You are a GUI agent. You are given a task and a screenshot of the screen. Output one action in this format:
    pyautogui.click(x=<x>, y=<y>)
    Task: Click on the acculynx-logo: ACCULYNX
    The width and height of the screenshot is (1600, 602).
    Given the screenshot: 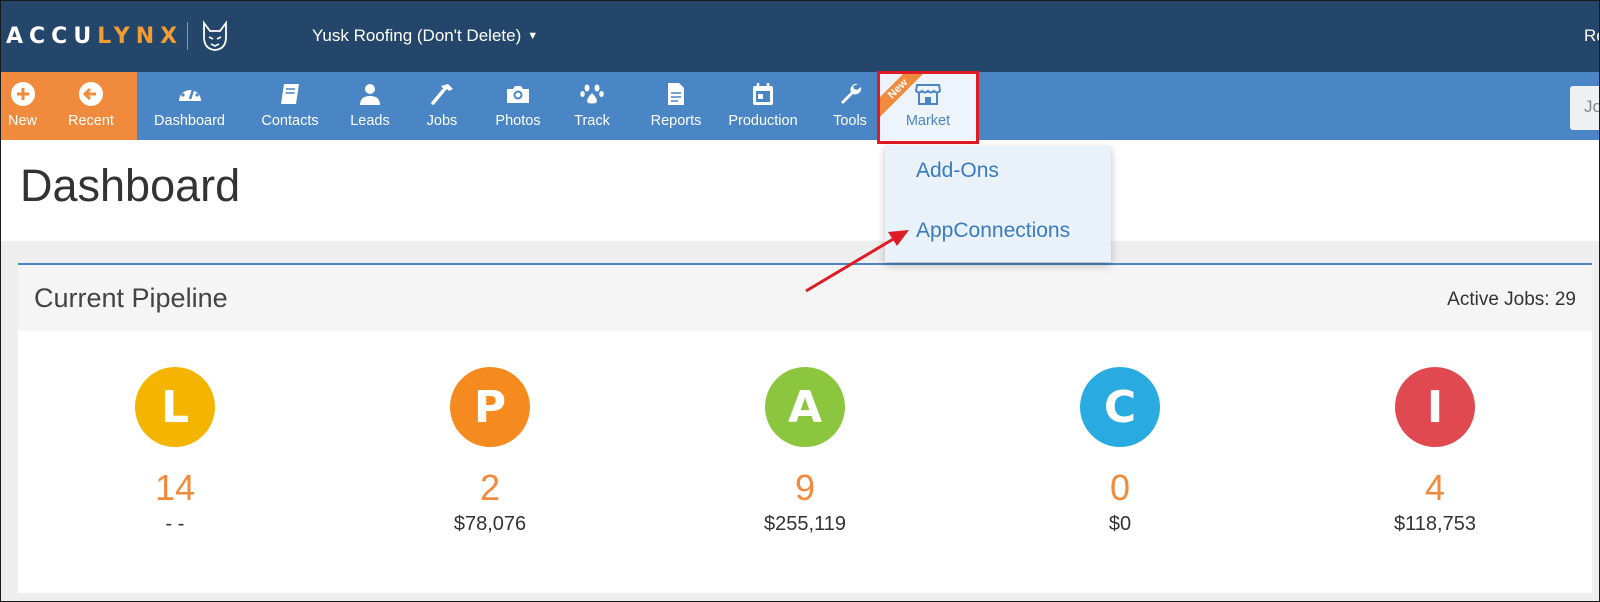 What is the action you would take?
    pyautogui.click(x=119, y=35)
    